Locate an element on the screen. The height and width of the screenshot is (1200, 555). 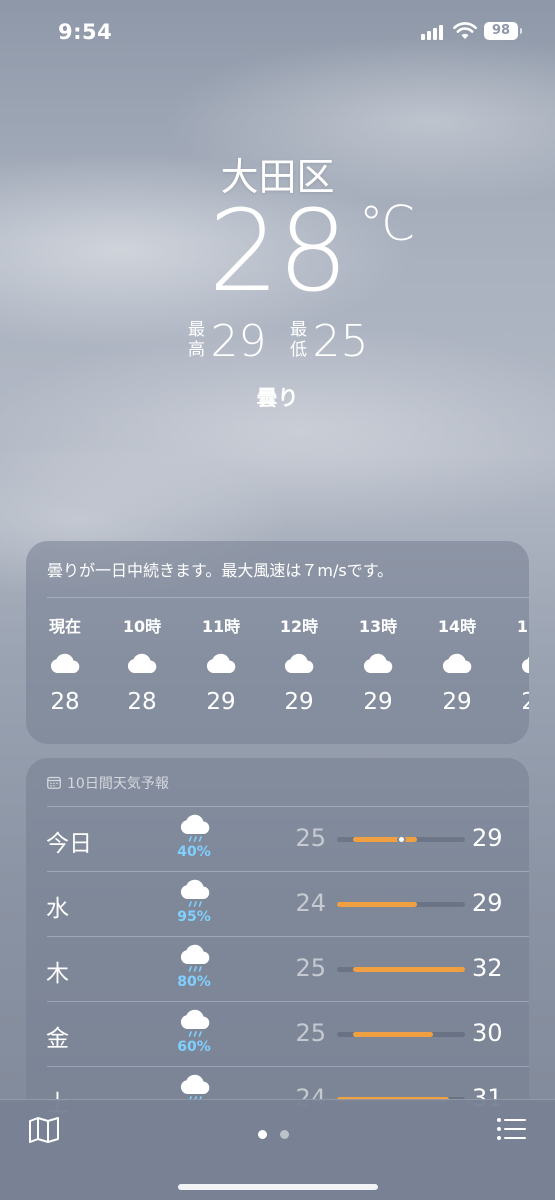
hourly-summary: 曇りが一日中続きます。最大風速は７m/sです。 is located at coordinates (220, 570).